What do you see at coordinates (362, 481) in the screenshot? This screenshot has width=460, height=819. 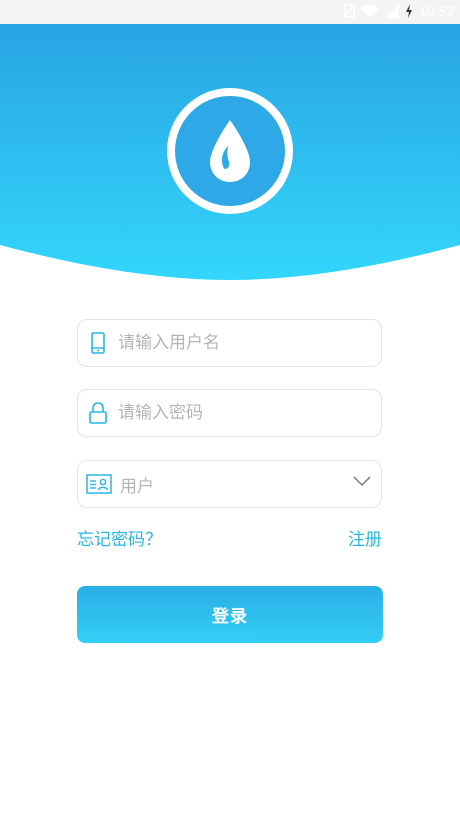 I see `chevron-down-icon` at bounding box center [362, 481].